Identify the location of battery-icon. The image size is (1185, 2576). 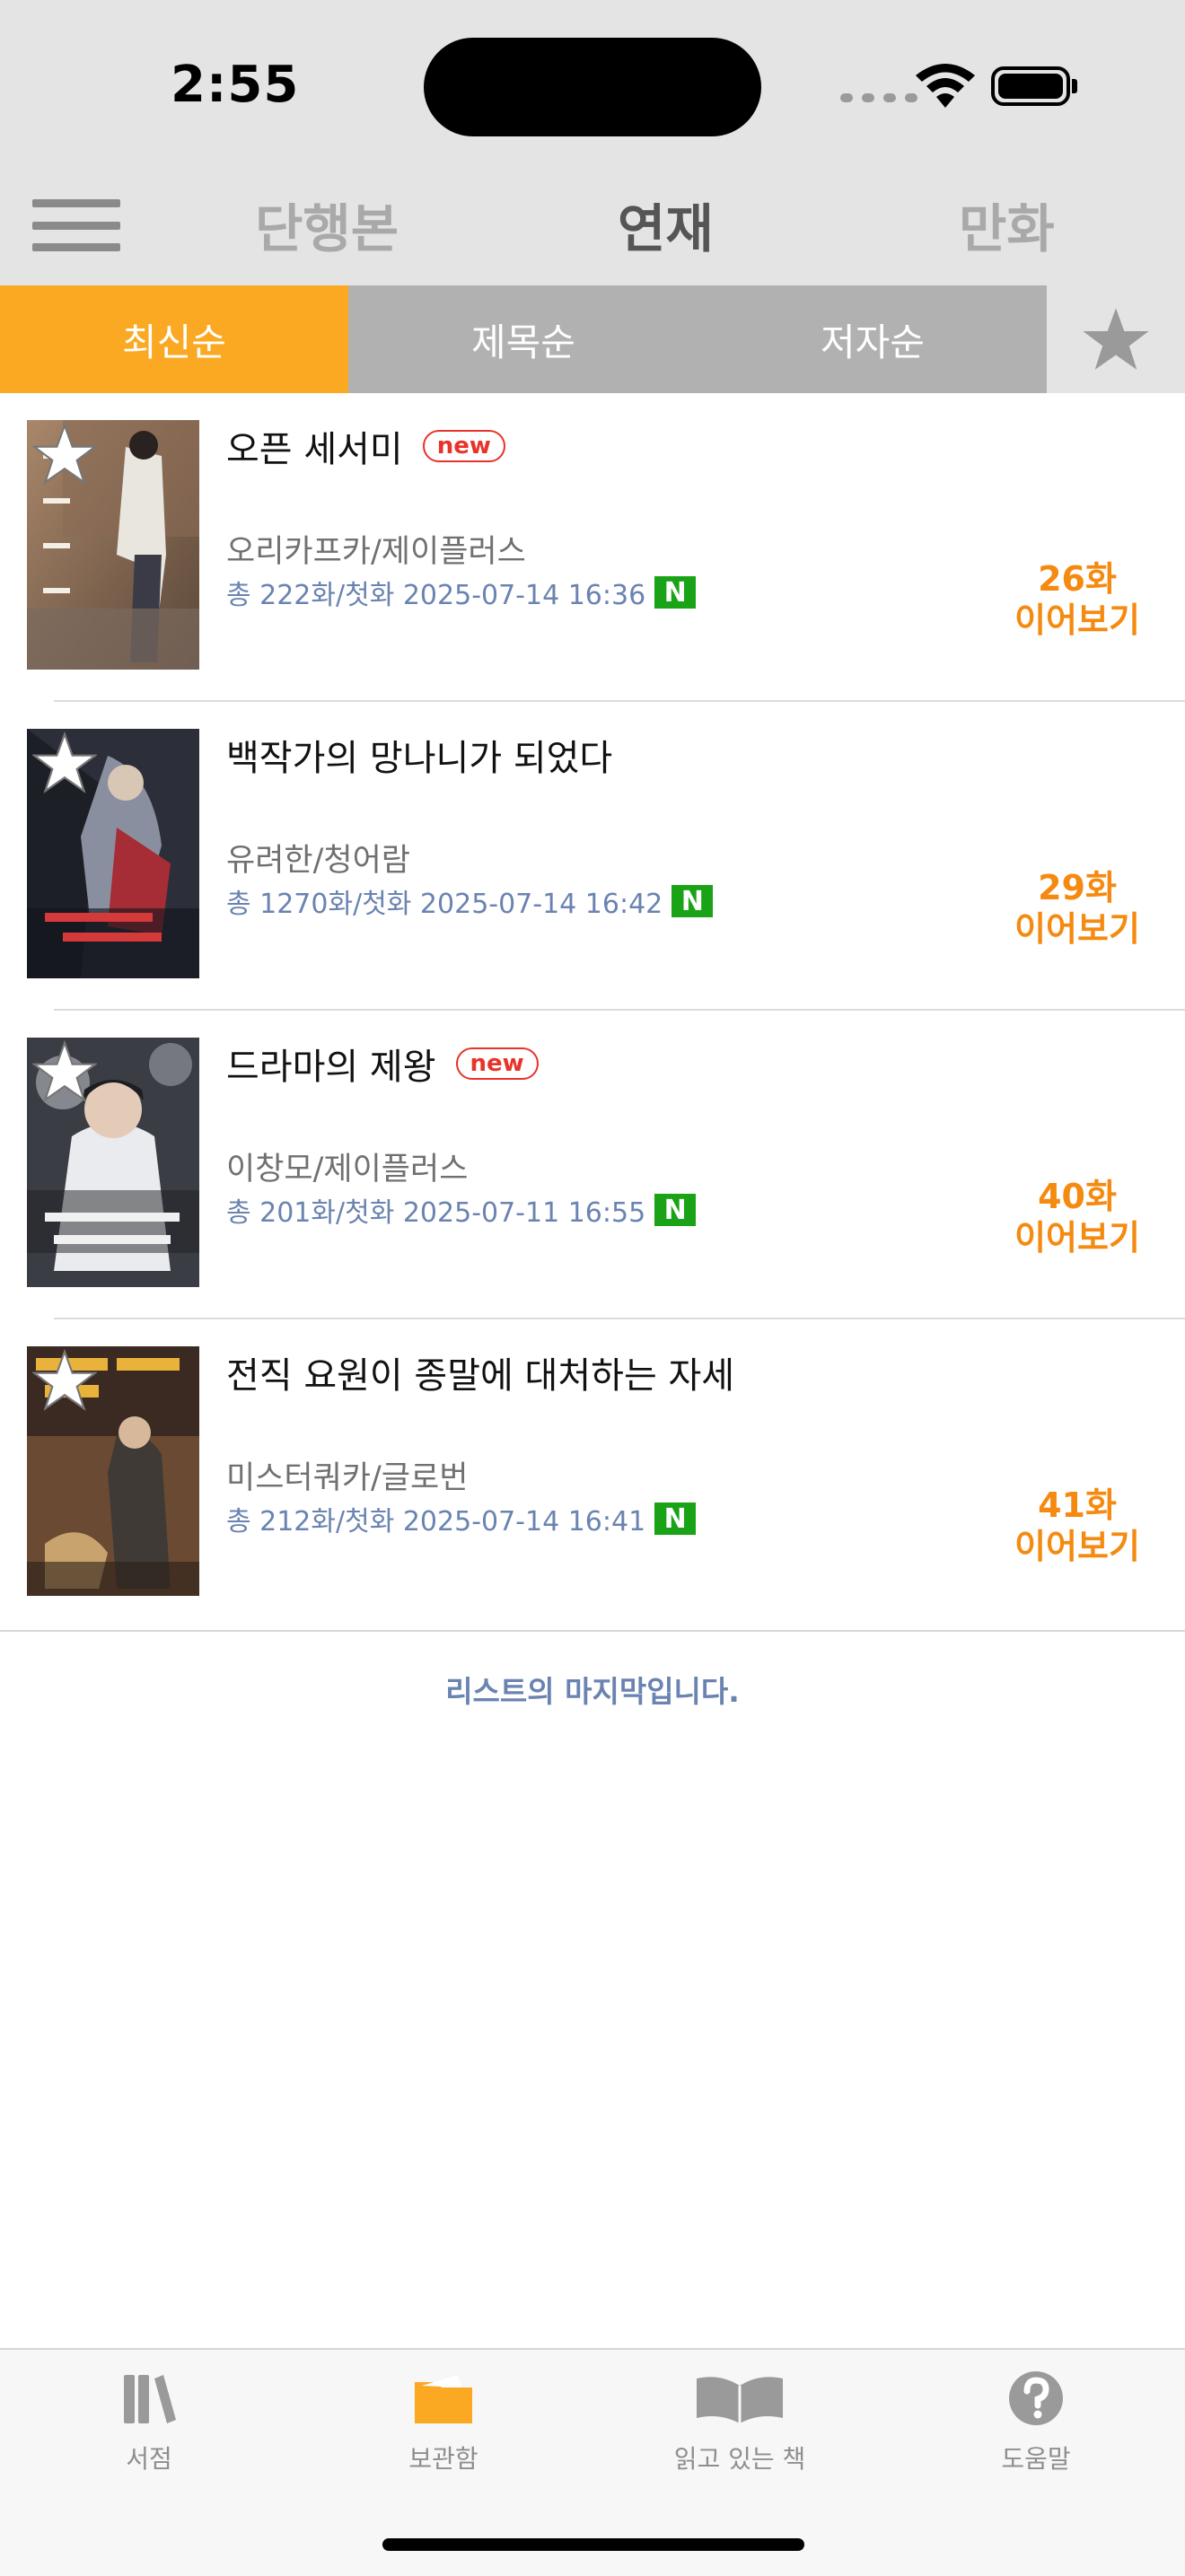
(1030, 86).